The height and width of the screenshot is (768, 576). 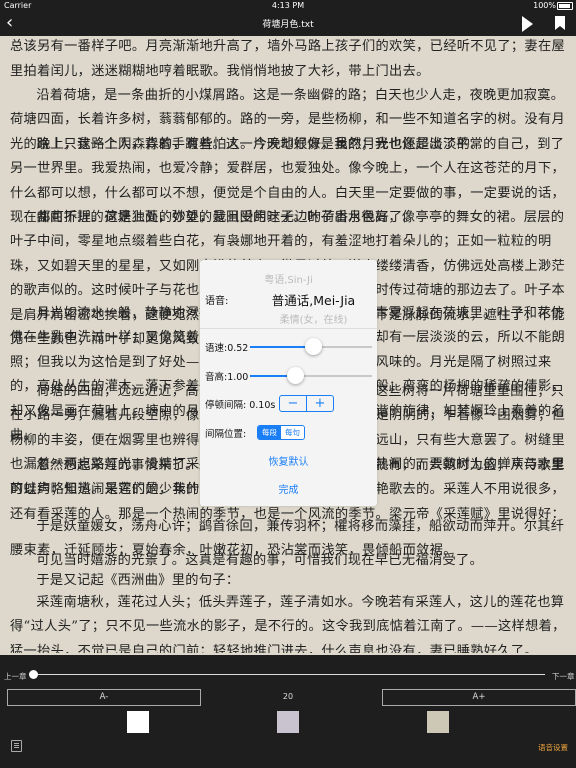 I want to click on segment-per-paragraph: 每段, so click(x=269, y=432).